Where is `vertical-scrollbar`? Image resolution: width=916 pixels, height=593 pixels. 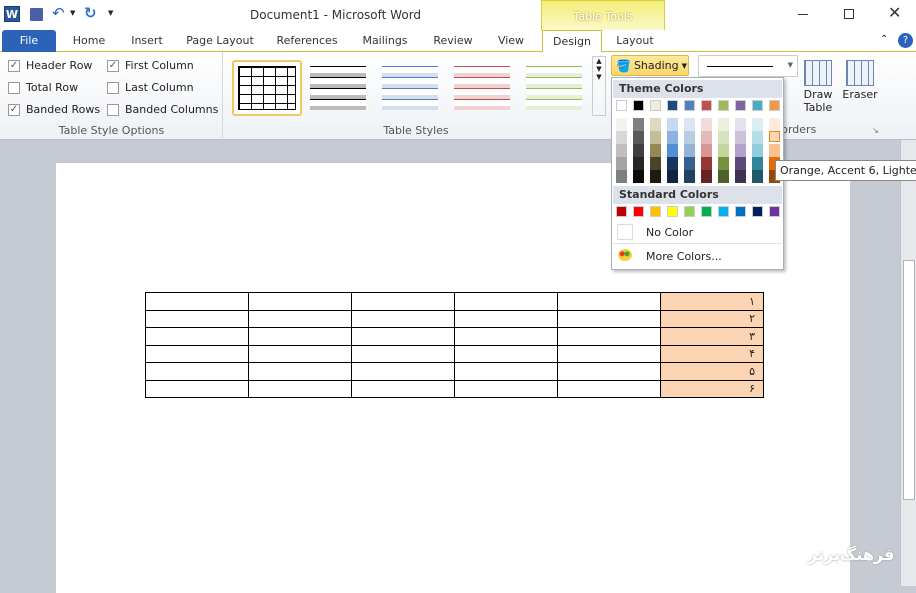 vertical-scrollbar is located at coordinates (908, 363).